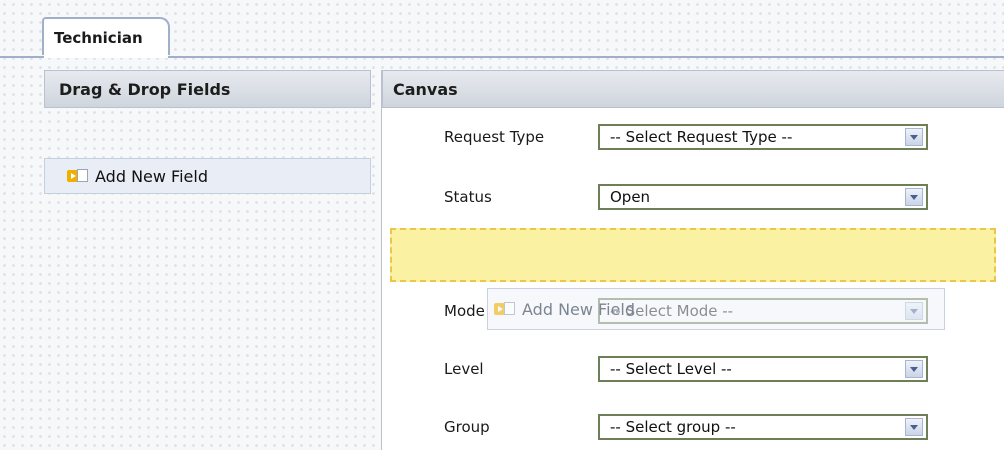  Describe the element at coordinates (151, 176) in the screenshot. I see `add-new-field-label: Add New Field` at that location.